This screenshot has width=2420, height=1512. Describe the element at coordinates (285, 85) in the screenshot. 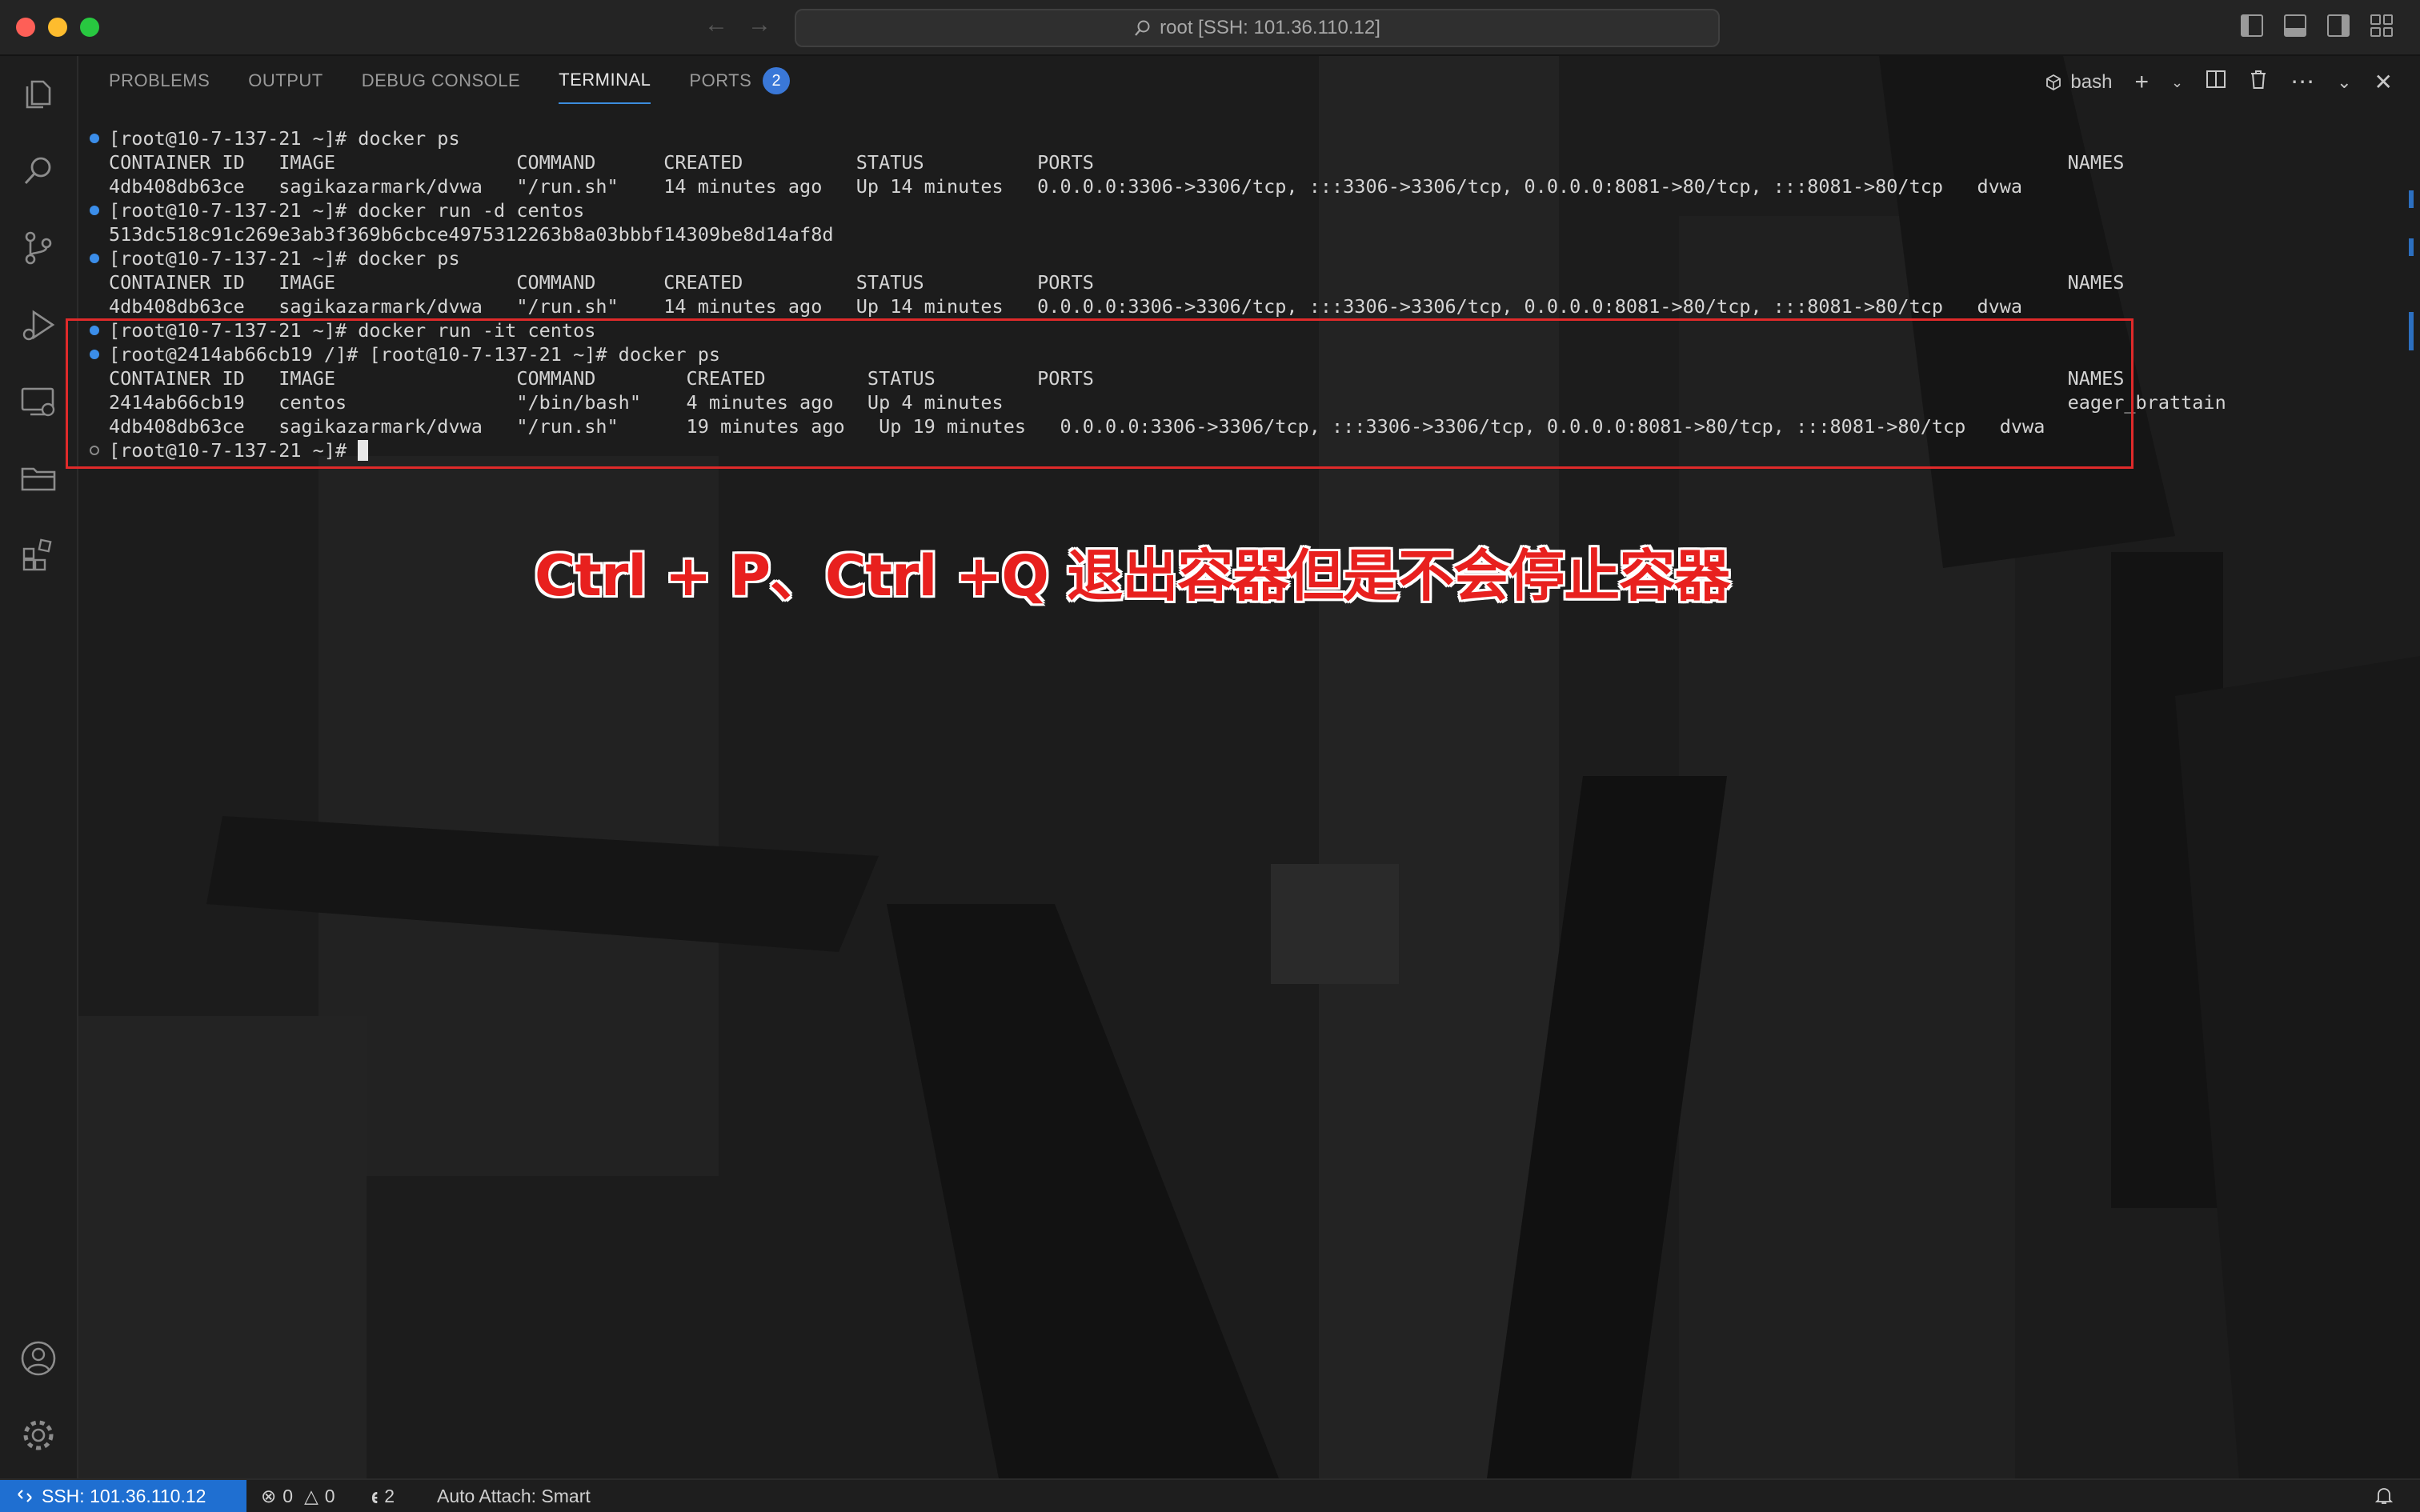

I see `tab-output: OUTPUT` at that location.